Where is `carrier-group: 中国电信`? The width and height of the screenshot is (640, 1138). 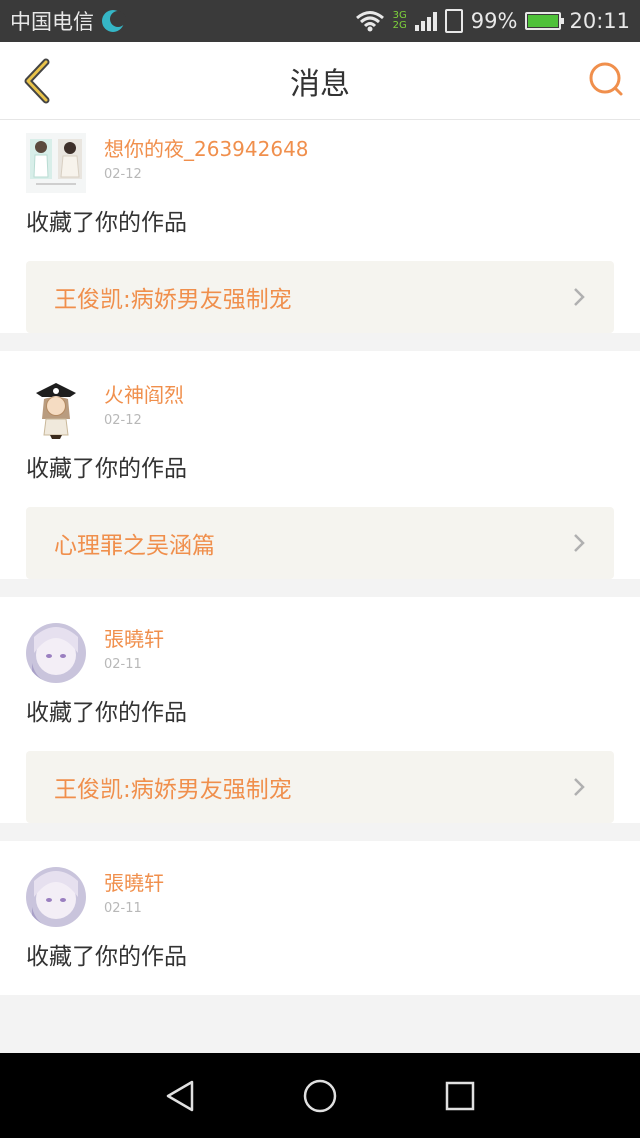
carrier-group: 中国电信 is located at coordinates (68, 21).